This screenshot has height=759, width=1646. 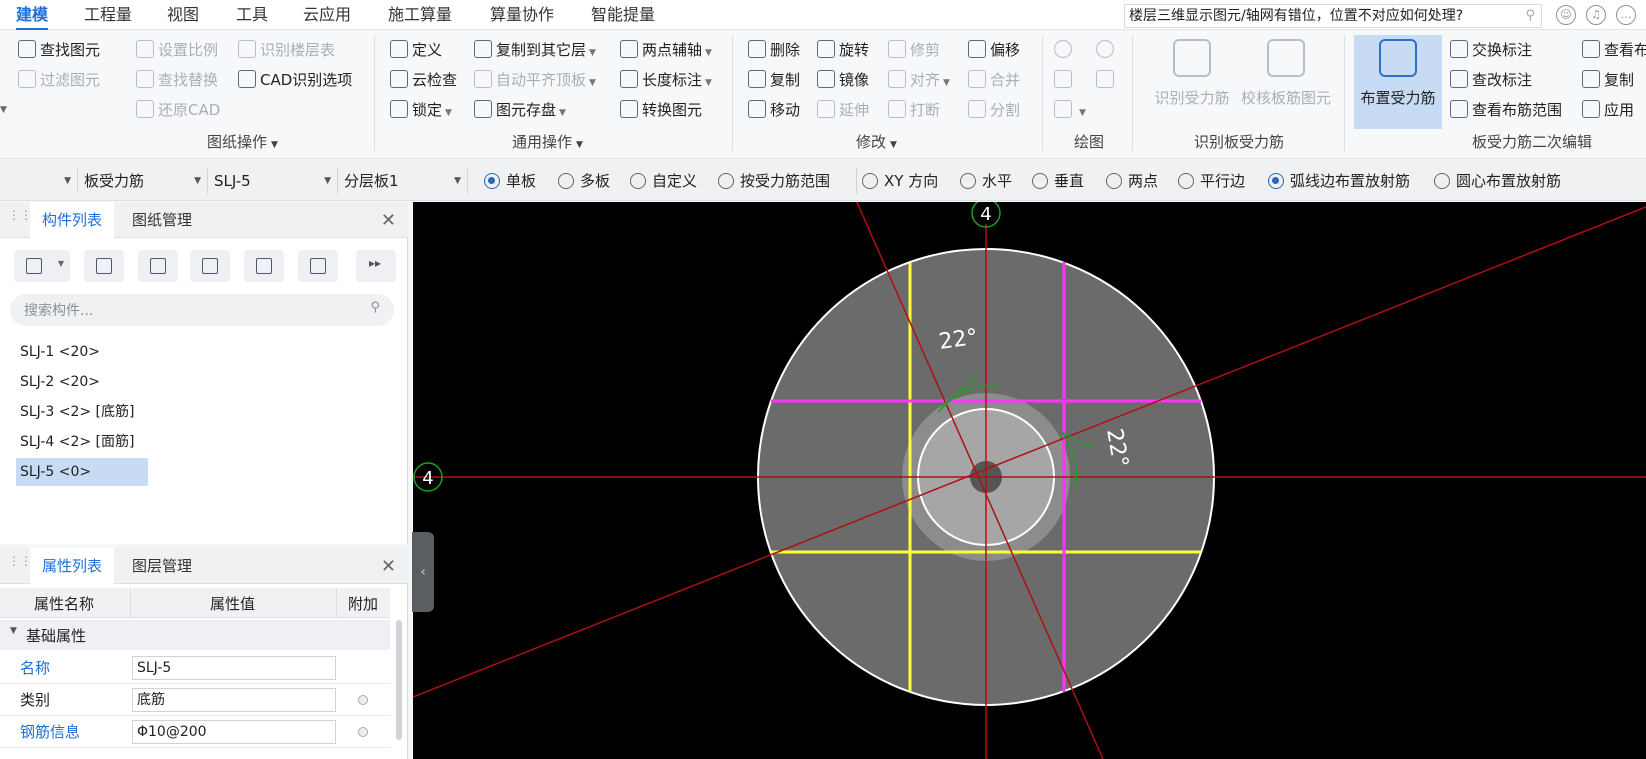 I want to click on radio-rebar-range: 按受力筋范围, so click(x=774, y=181).